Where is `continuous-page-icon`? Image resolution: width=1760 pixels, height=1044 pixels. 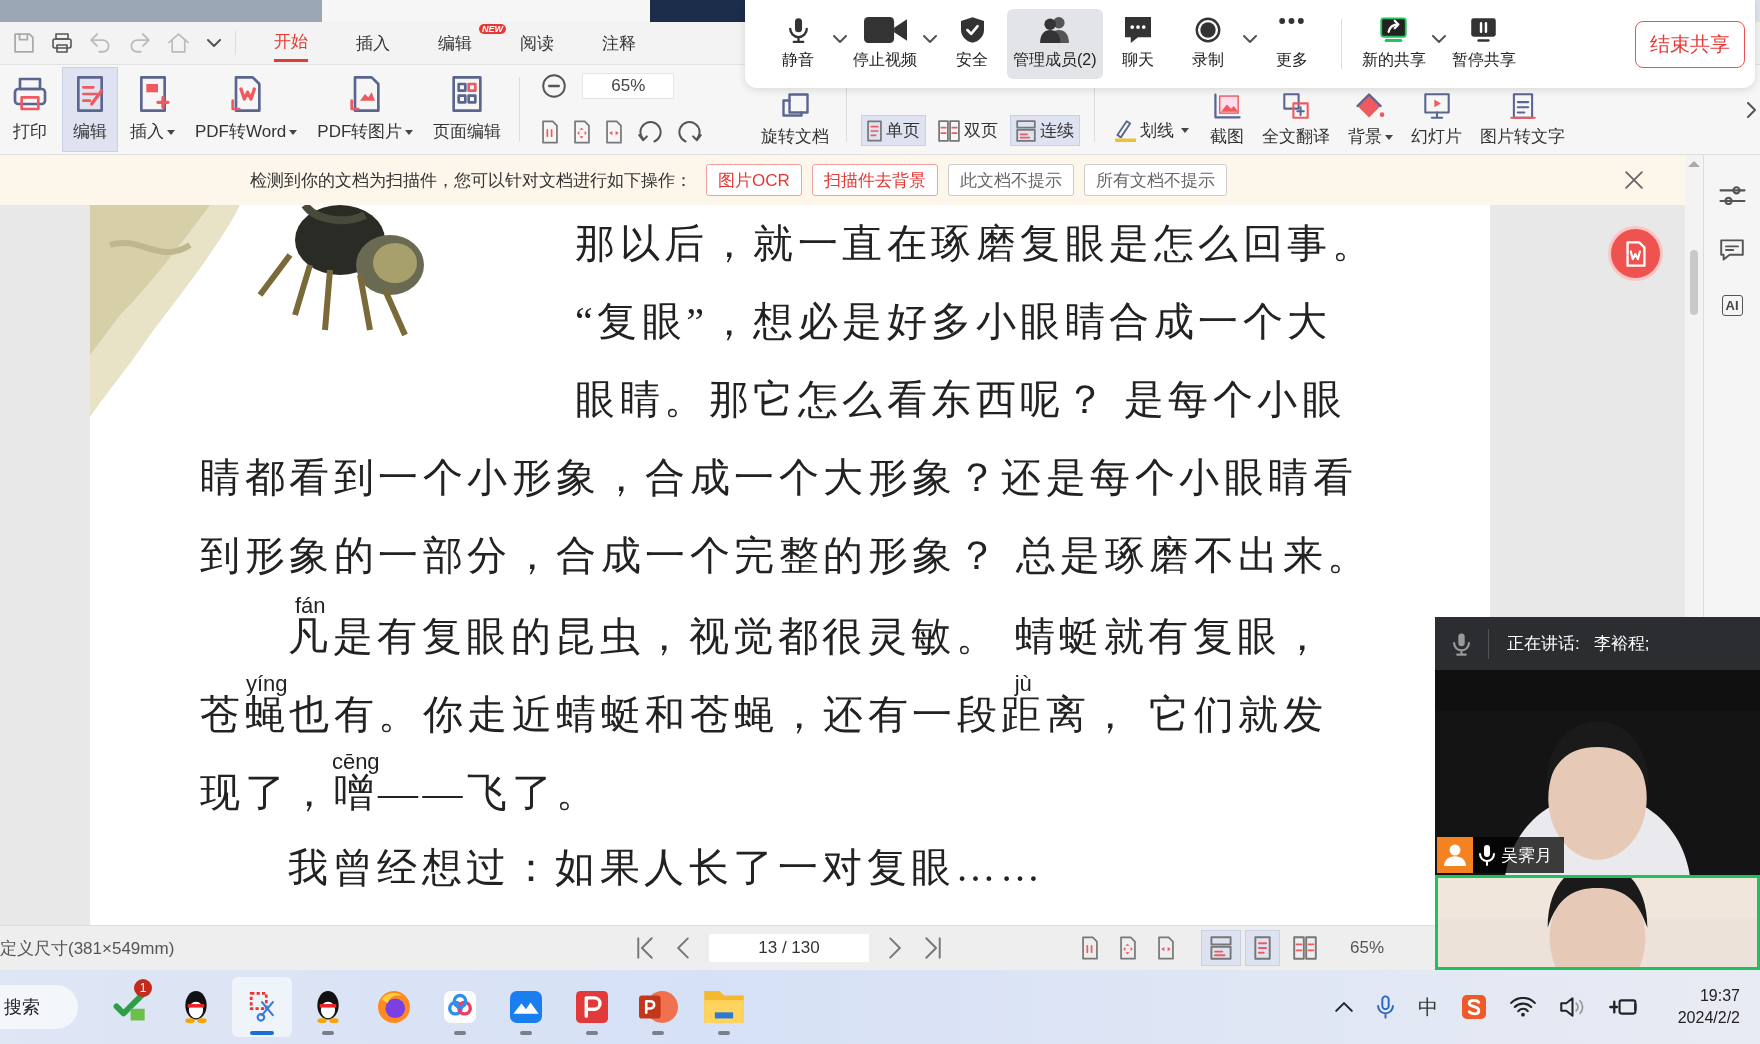
continuous-page-icon is located at coordinates (1221, 948).